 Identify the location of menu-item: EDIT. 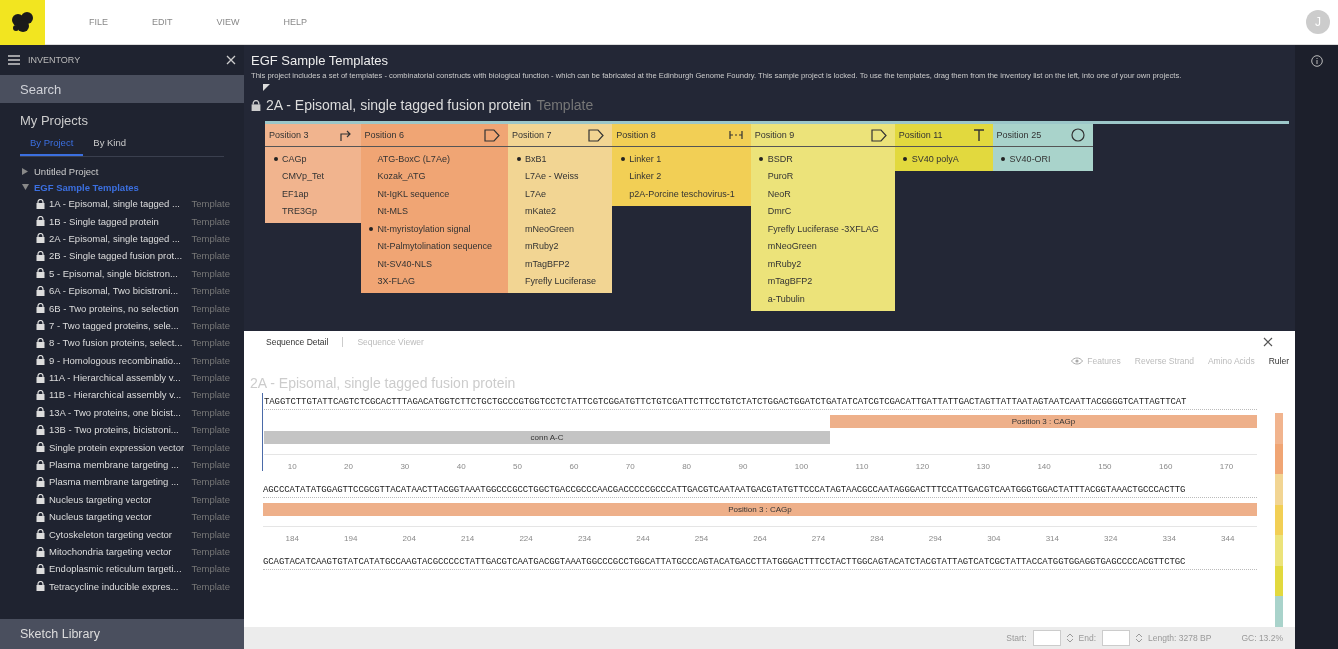
(162, 22).